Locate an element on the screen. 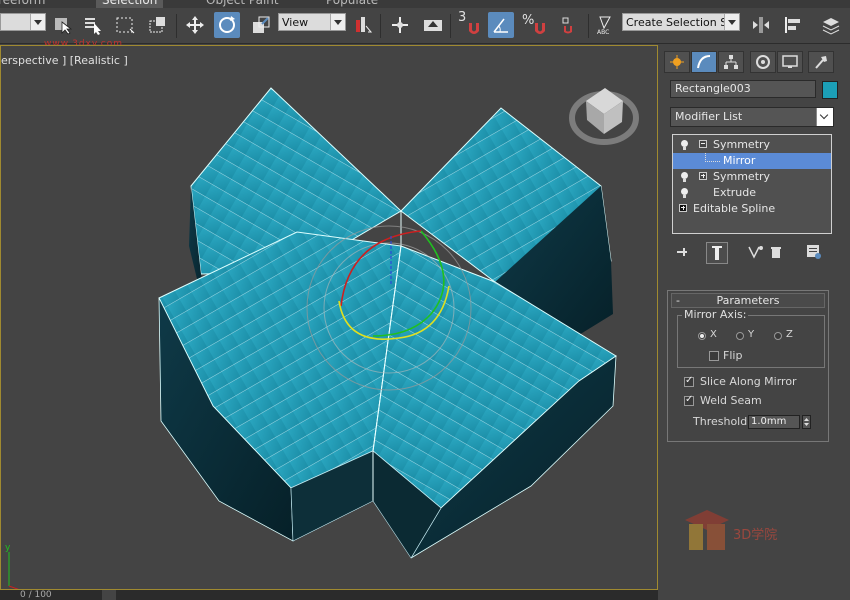 The width and height of the screenshot is (850, 600). tab-motion is located at coordinates (763, 62).